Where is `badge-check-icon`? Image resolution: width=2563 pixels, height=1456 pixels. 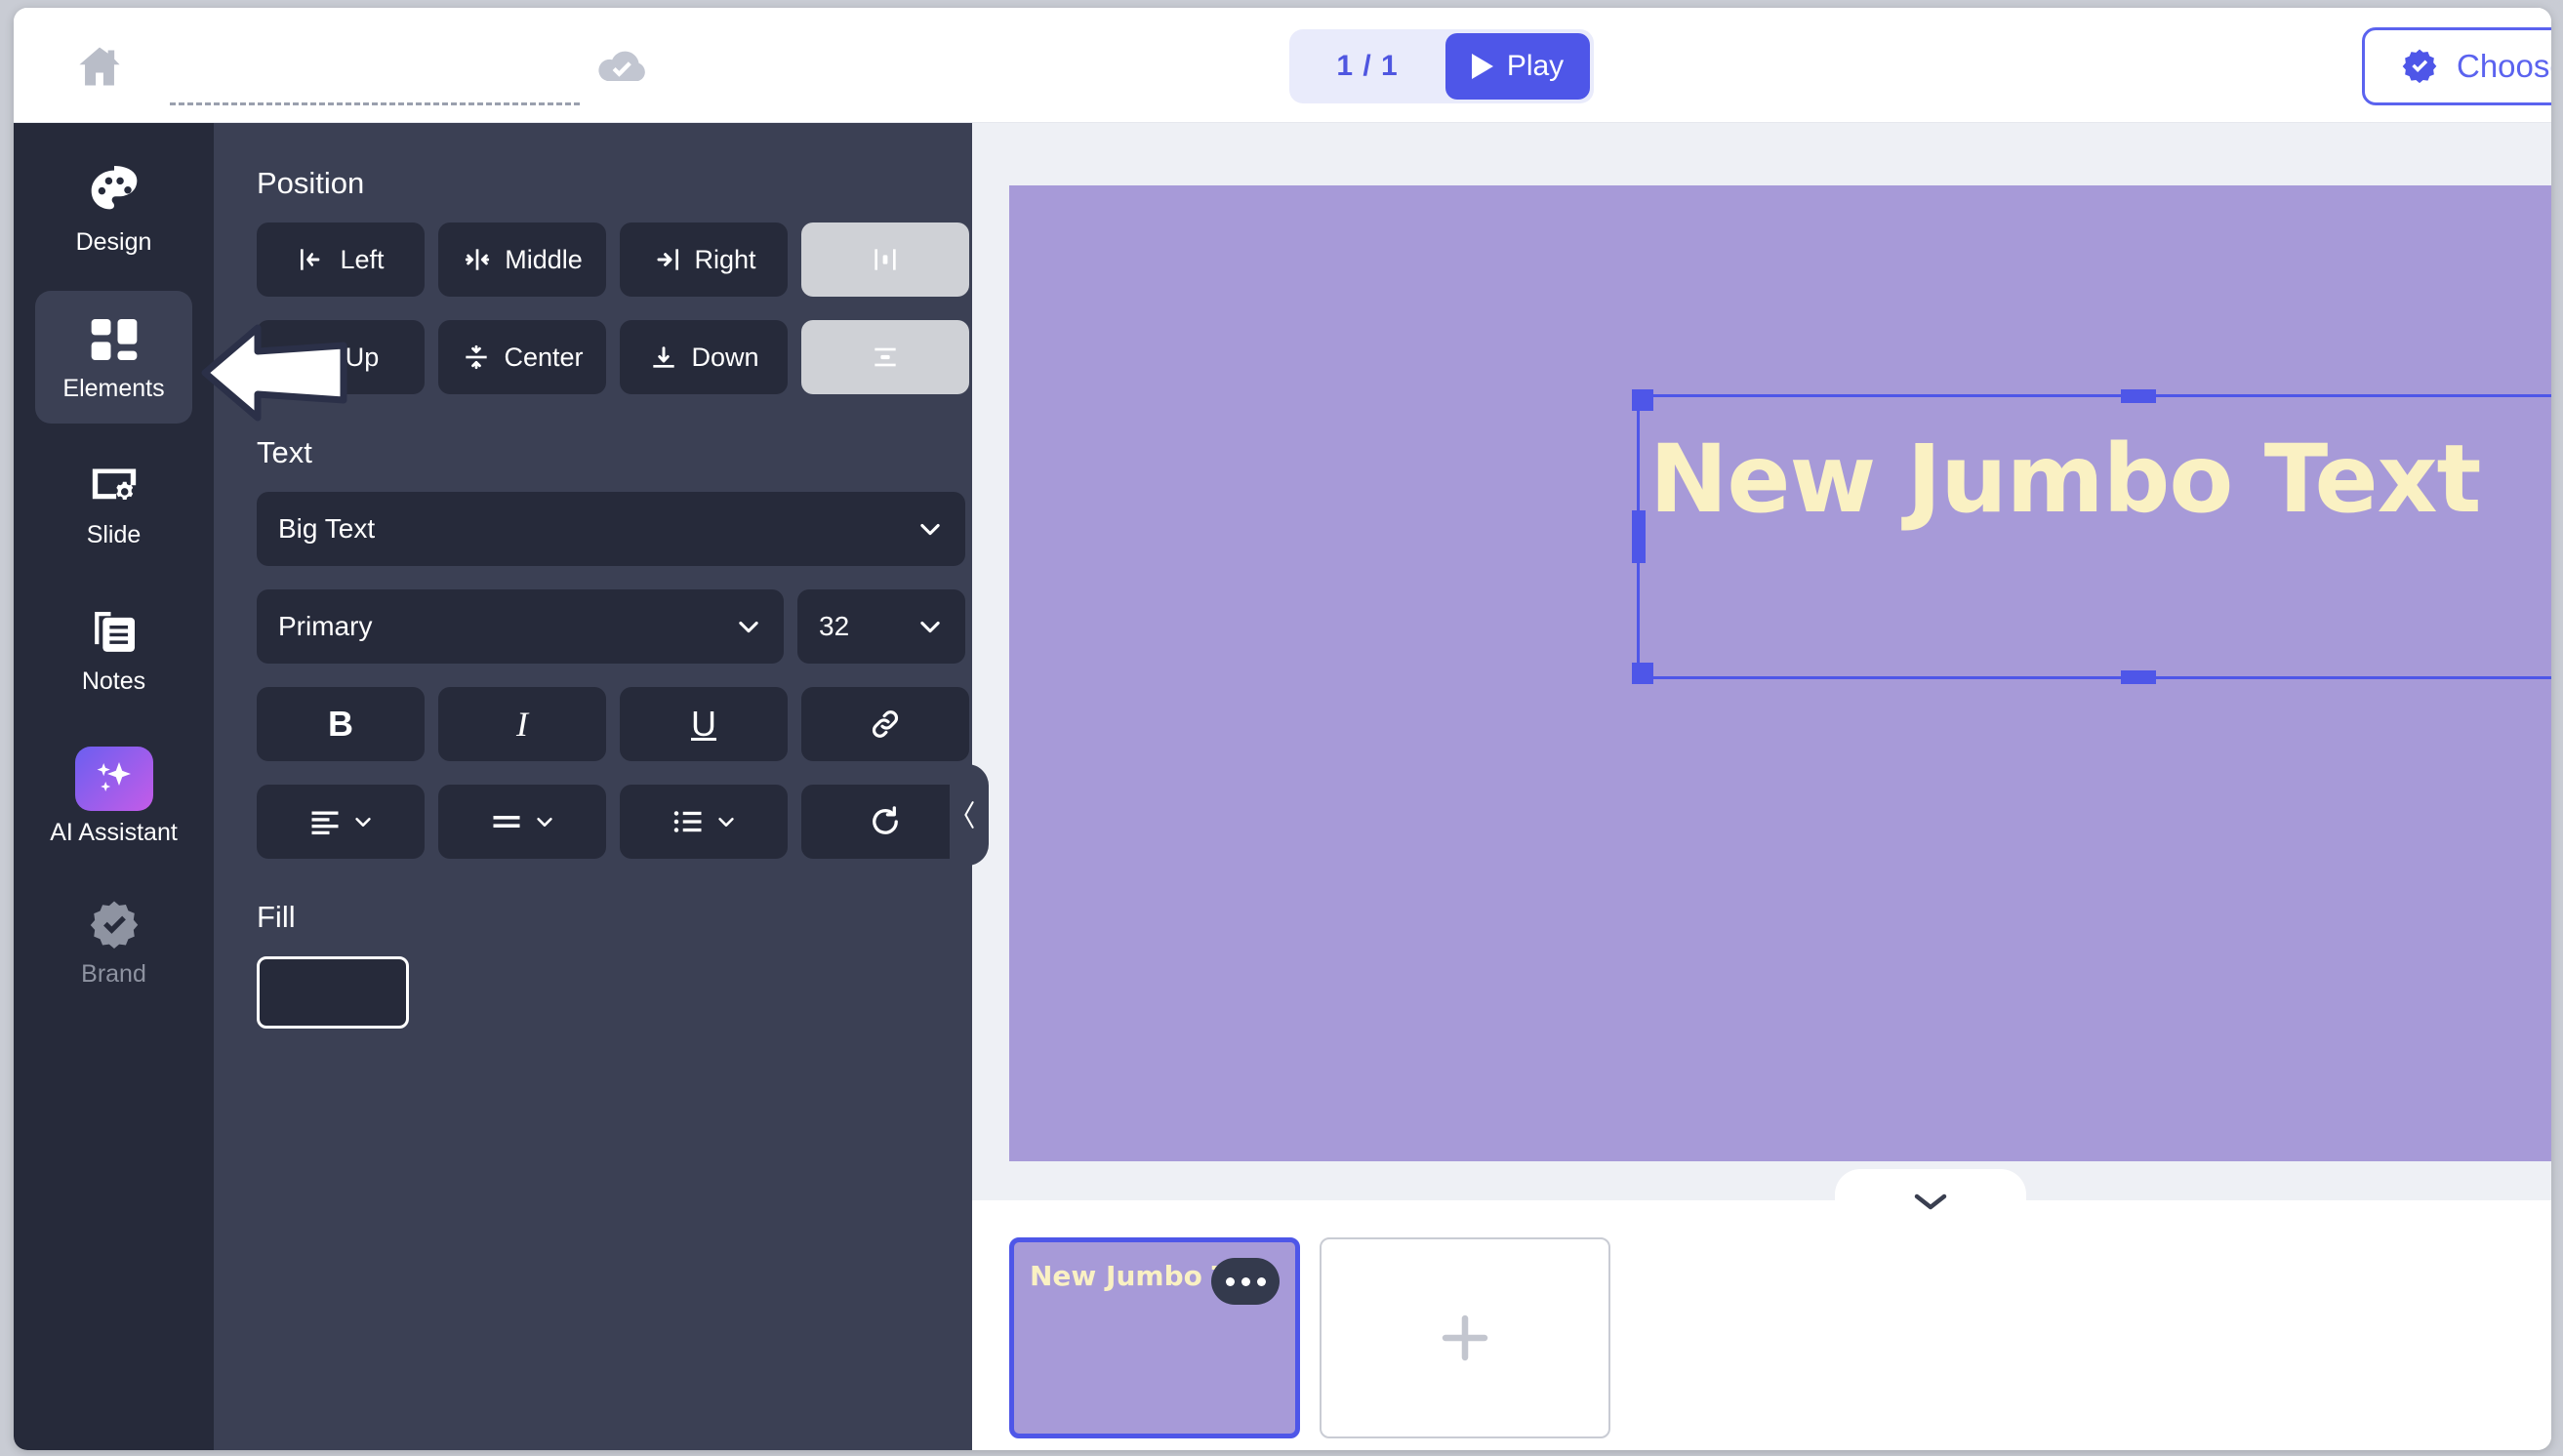 badge-check-icon is located at coordinates (114, 925).